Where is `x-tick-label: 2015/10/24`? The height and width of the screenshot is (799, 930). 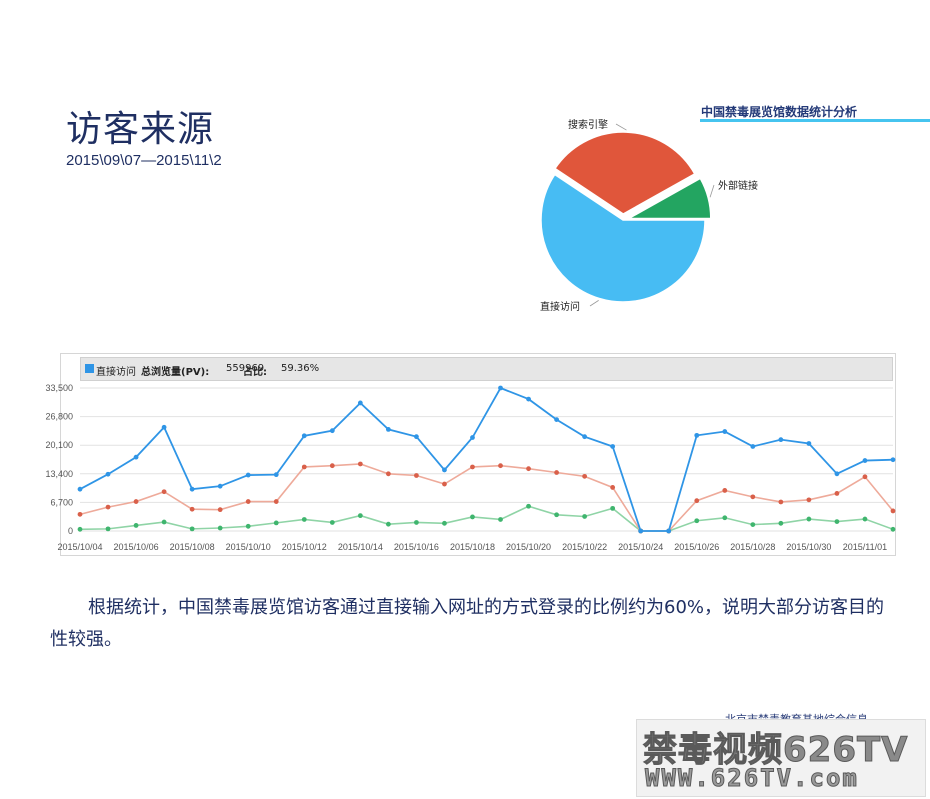 x-tick-label: 2015/10/24 is located at coordinates (640, 547).